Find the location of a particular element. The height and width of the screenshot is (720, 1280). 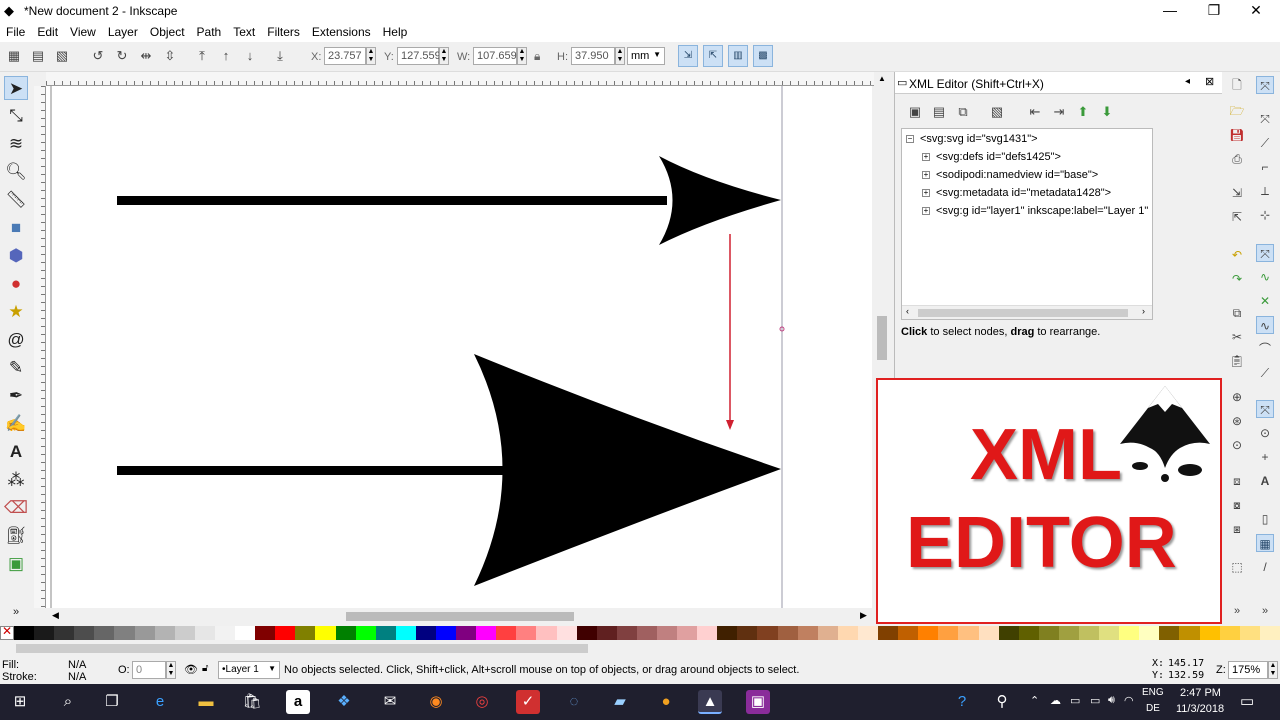

snap-bbox-center-icon: ⊹ is located at coordinates (1265, 215).